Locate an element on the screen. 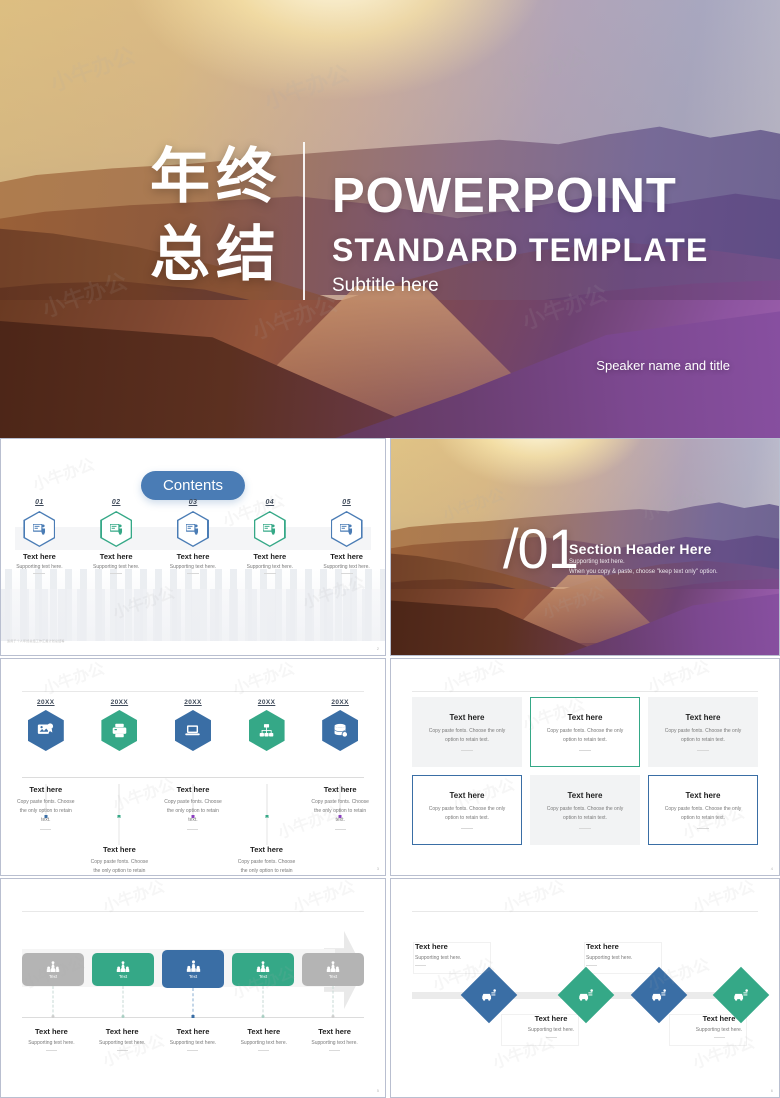 The width and height of the screenshot is (780, 1098). hero-speaker: Speaker name and title is located at coordinates (663, 365).